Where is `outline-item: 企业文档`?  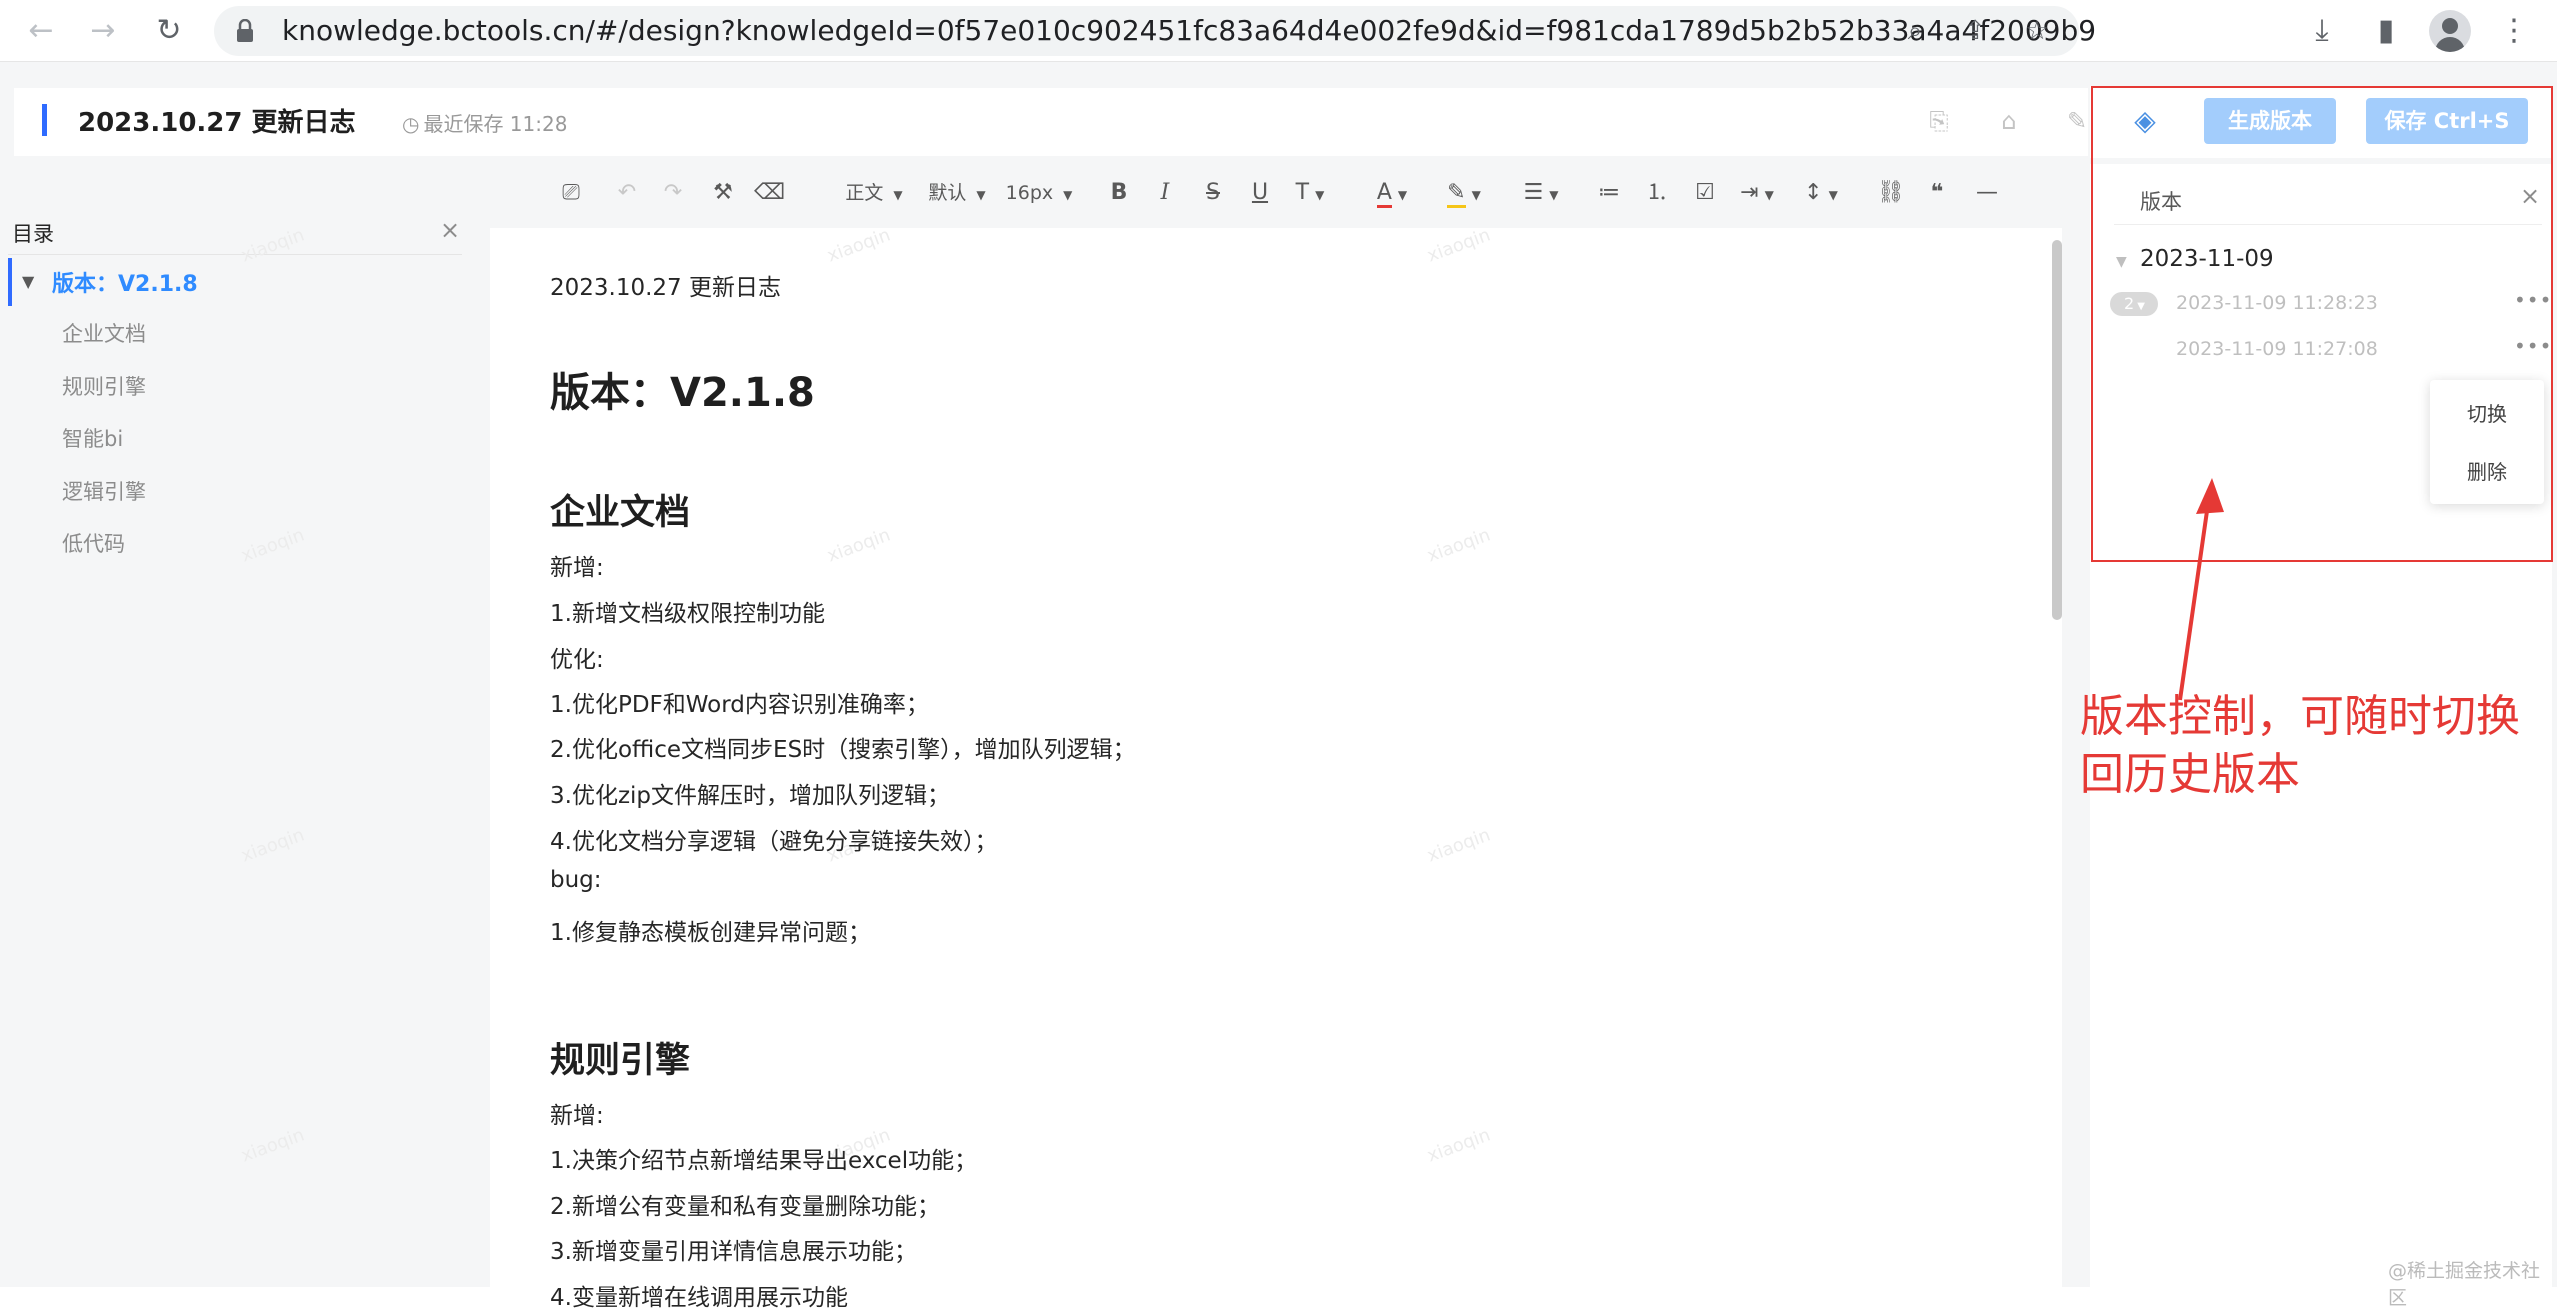
outline-item: 企业文档 is located at coordinates (104, 333).